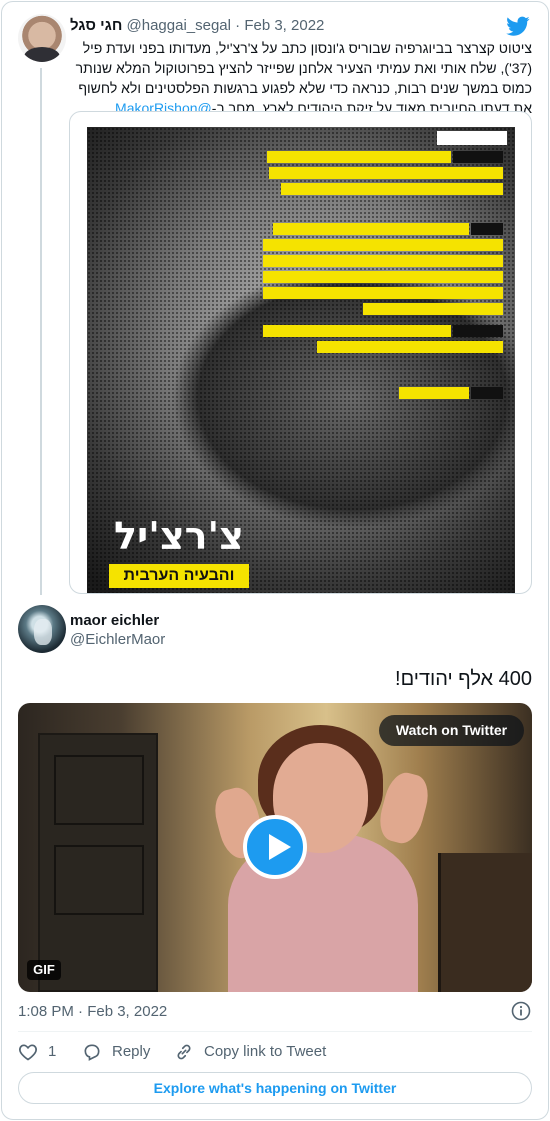 Image resolution: width=550 pixels, height=1121 pixels. Describe the element at coordinates (275, 1088) in the screenshot. I see `explore-twitter-button: Explore what's happening on Twitter` at that location.